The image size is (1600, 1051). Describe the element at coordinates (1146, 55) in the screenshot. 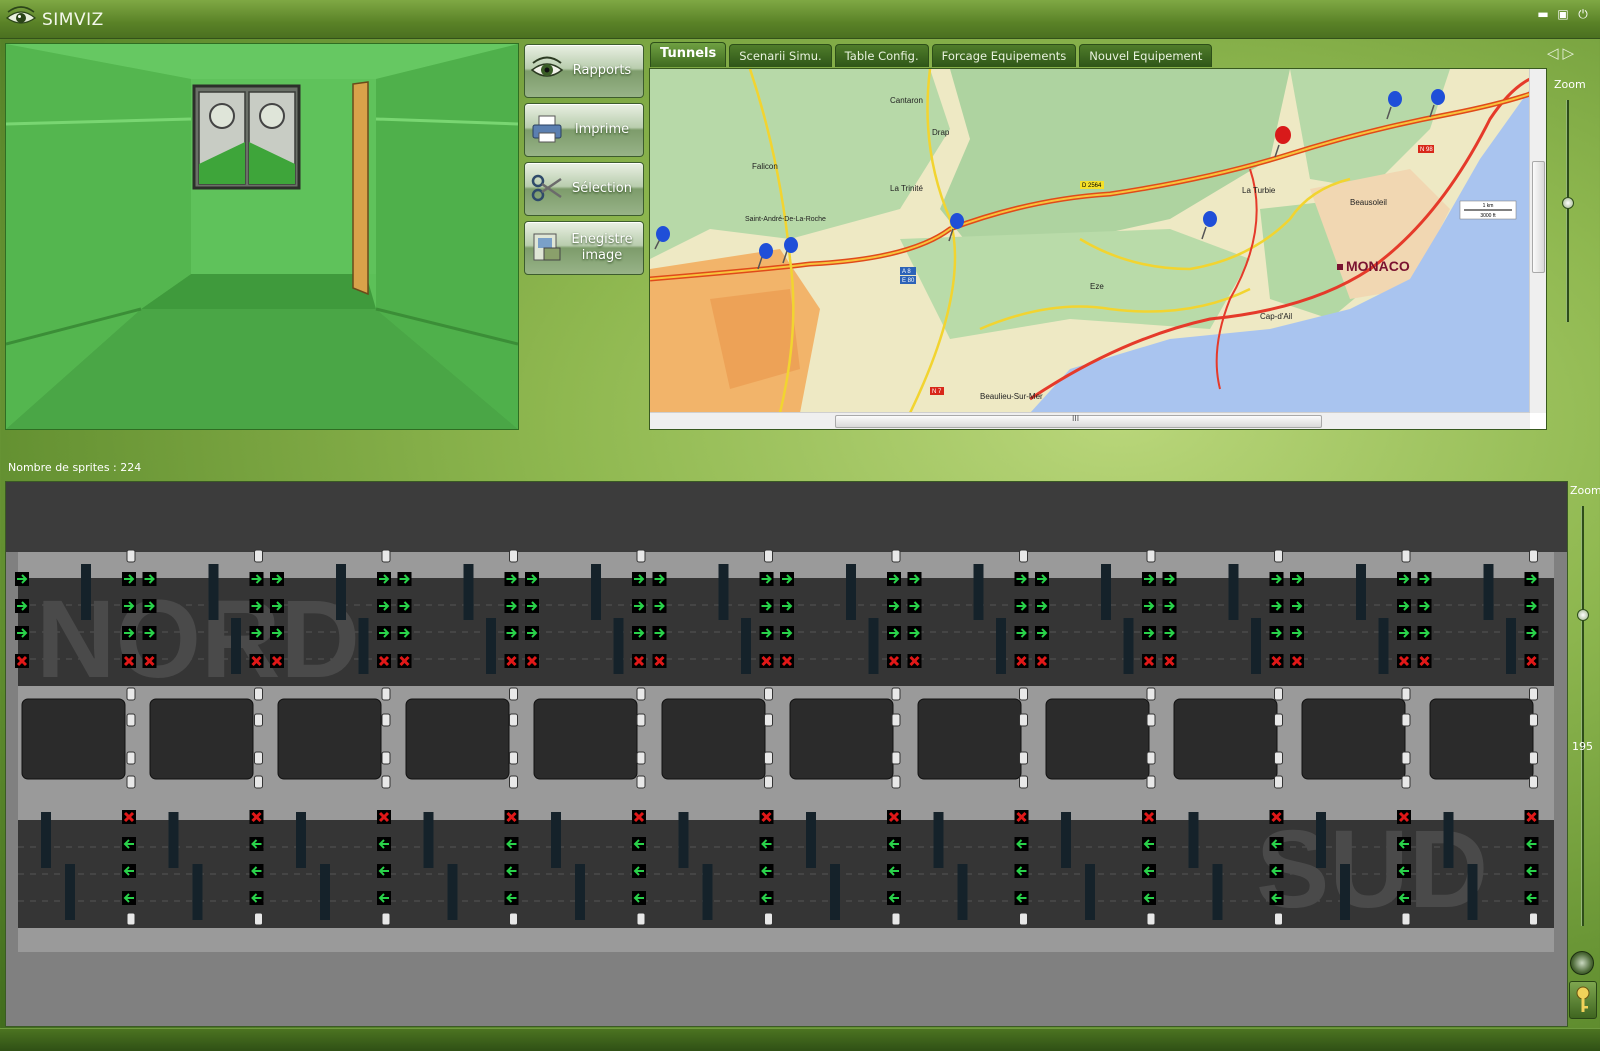

I see `tab-nouvel-equipement: Nouvel Equipement` at that location.